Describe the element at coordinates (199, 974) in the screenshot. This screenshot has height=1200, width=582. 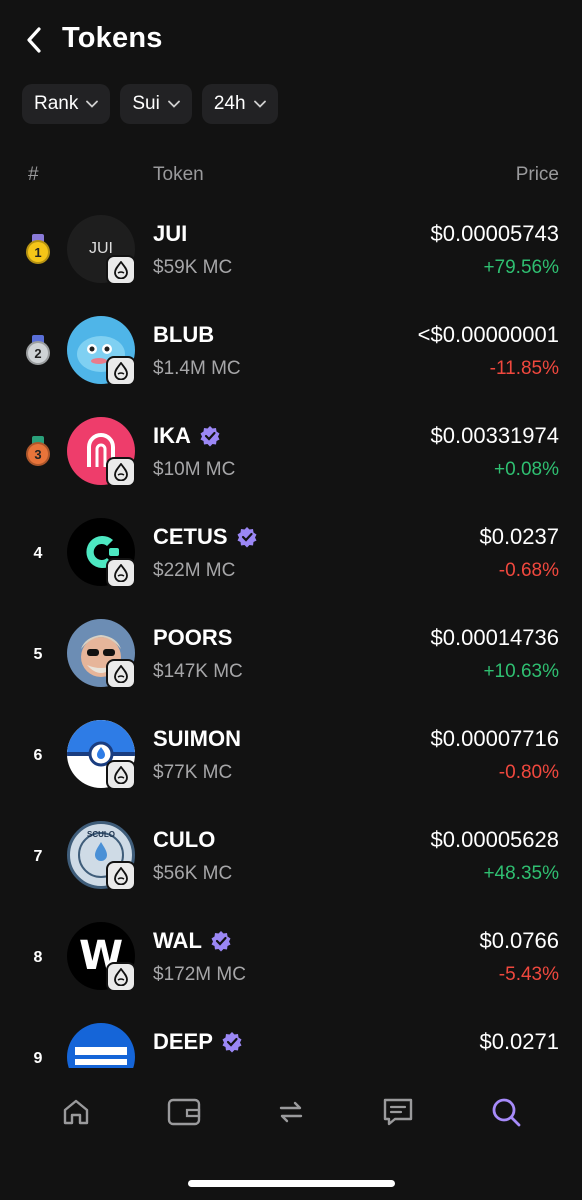
I see `market-cap: $172M MC` at that location.